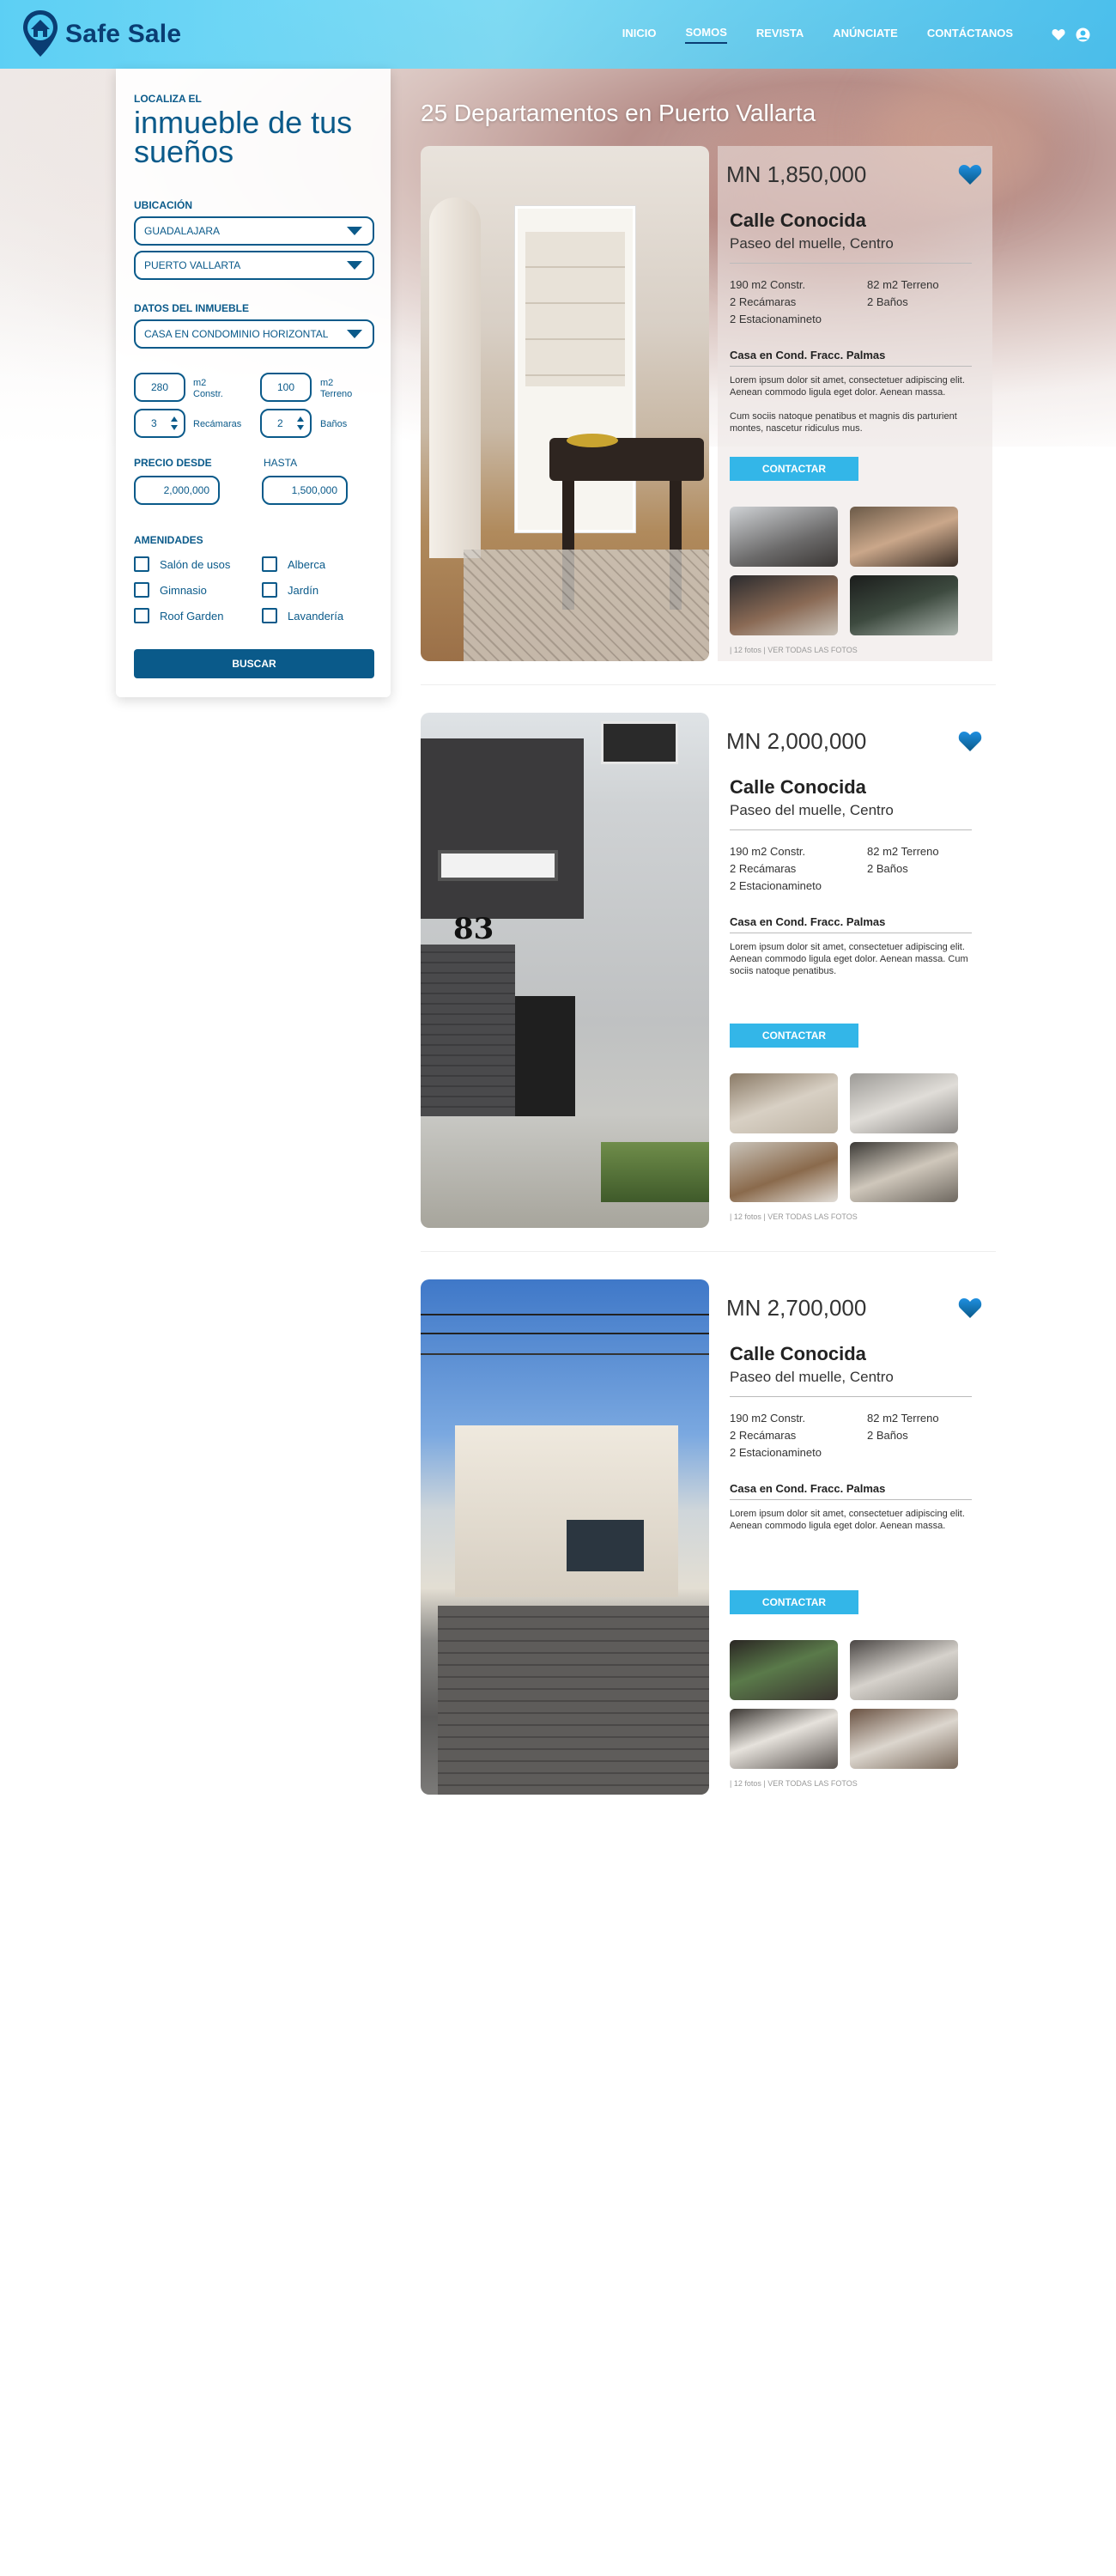  Describe the element at coordinates (170, 590) in the screenshot. I see `amenity-checkbox: Gimnasio` at that location.